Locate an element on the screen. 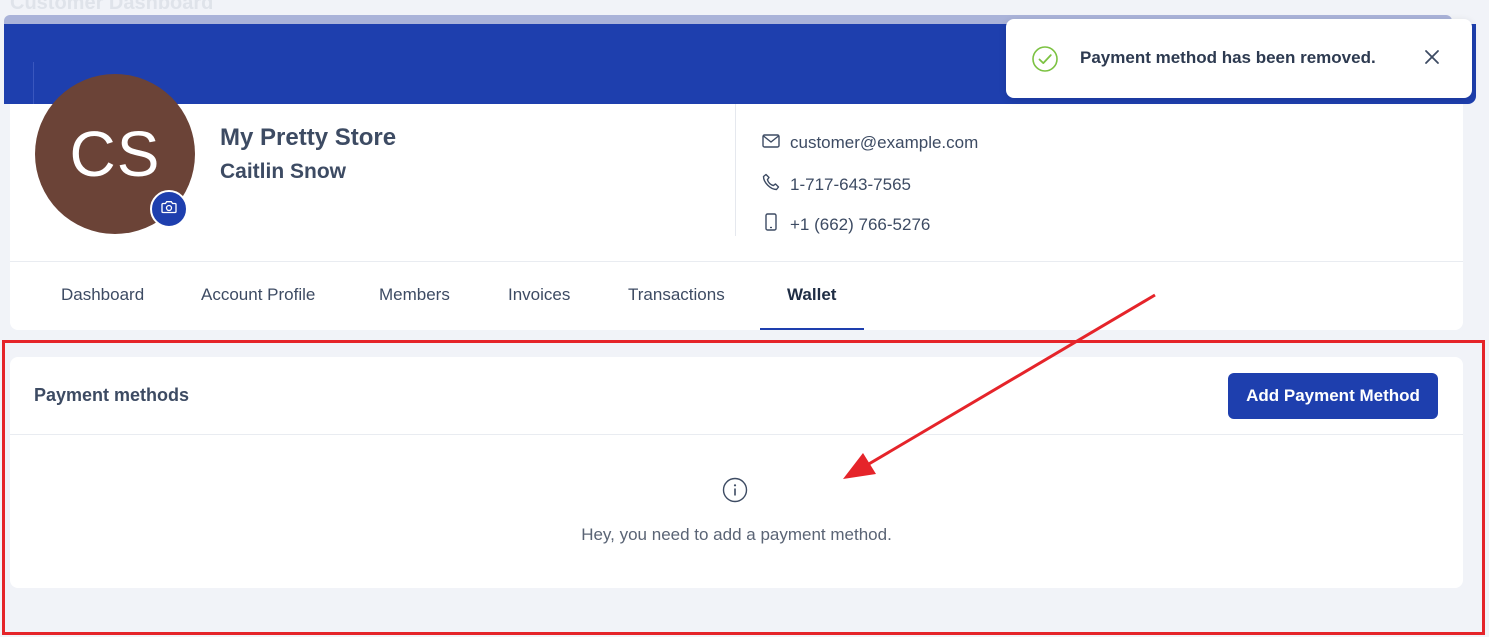  contact-mobile: +1 (662) 766-5276 is located at coordinates (846, 224).